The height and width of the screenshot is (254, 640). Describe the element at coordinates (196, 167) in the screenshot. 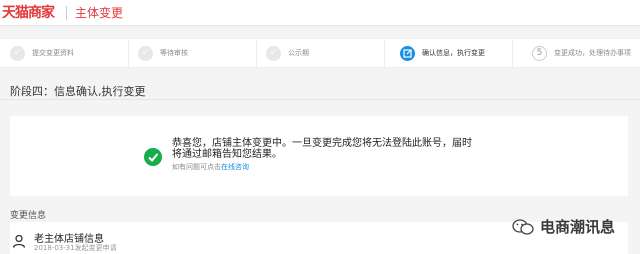

I see `help-prefix: 如有问题可点击` at that location.